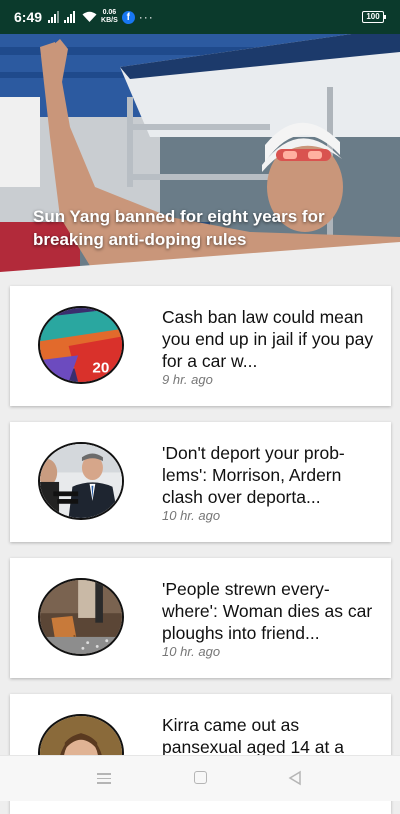  Describe the element at coordinates (200, 17) in the screenshot. I see `status-bar: 6:49 0.06 KB/S f ··· 100` at that location.